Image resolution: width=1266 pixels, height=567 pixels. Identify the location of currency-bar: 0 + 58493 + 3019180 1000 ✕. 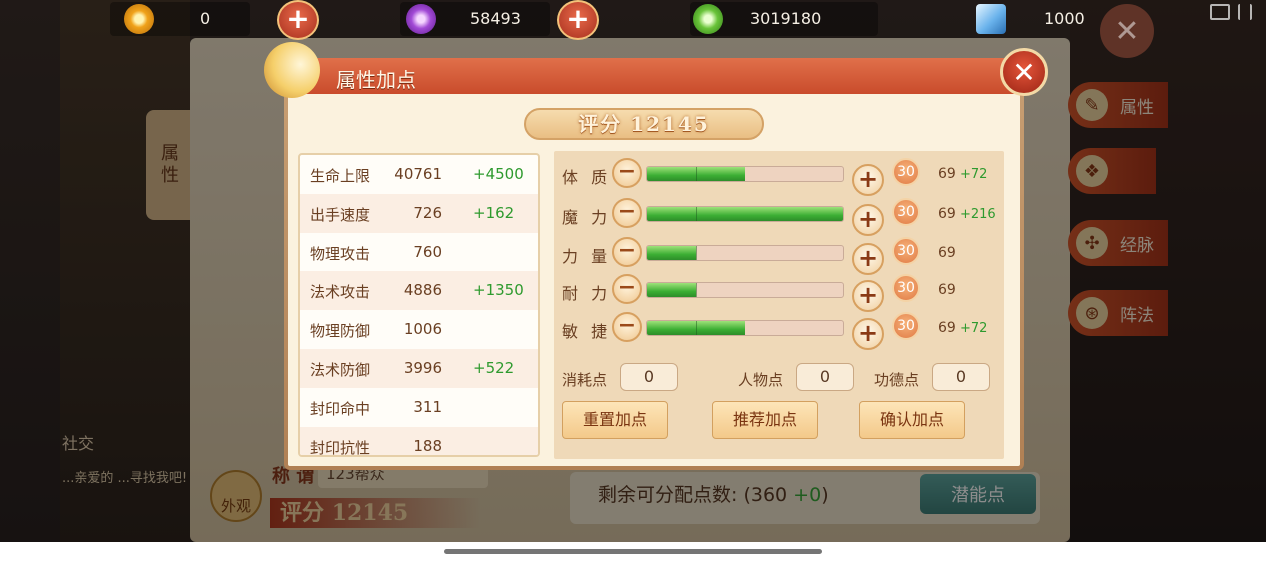
(633, 29).